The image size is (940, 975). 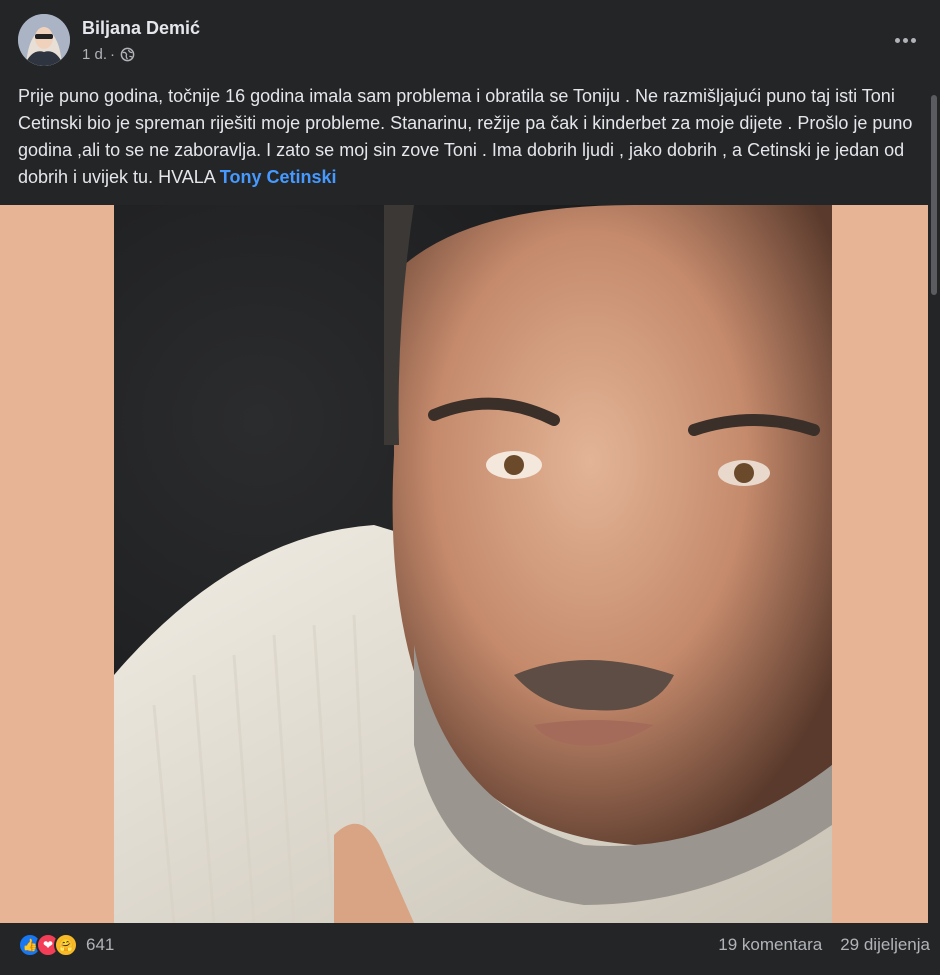 I want to click on avatar, so click(x=44, y=40).